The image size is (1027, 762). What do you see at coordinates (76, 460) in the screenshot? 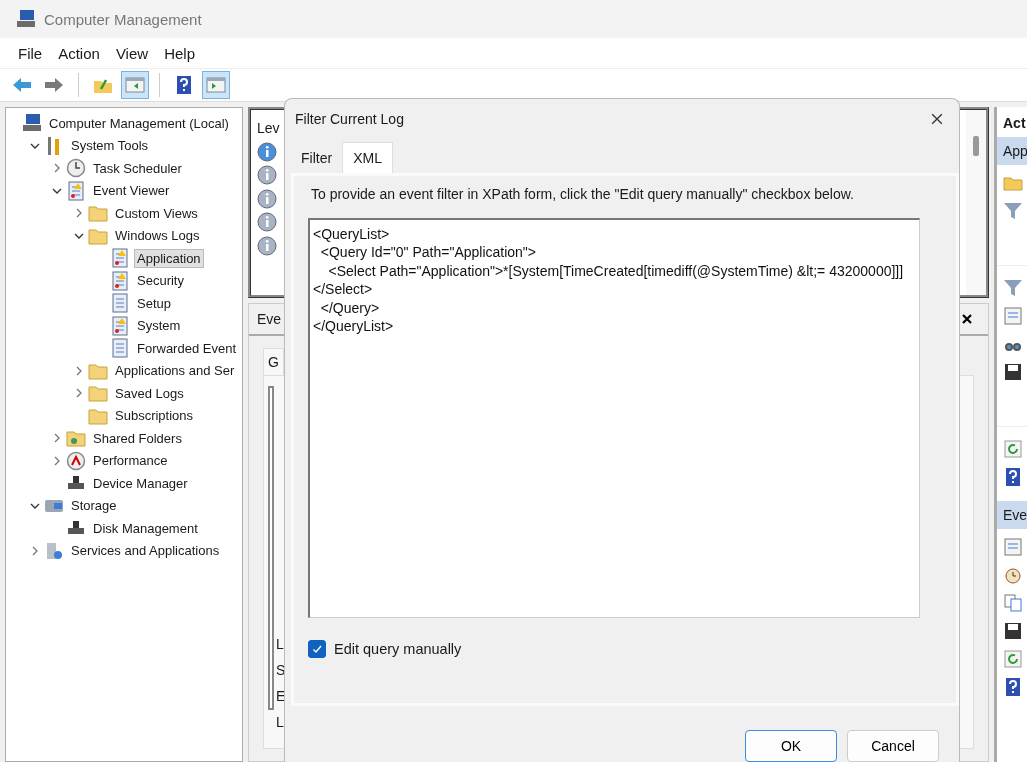
I see `gauge-icon` at bounding box center [76, 460].